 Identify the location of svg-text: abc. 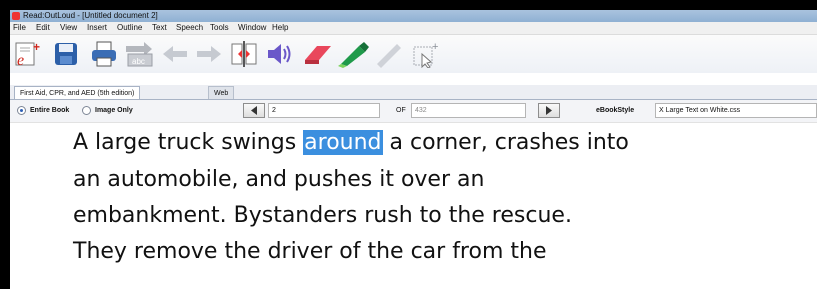
(138, 61).